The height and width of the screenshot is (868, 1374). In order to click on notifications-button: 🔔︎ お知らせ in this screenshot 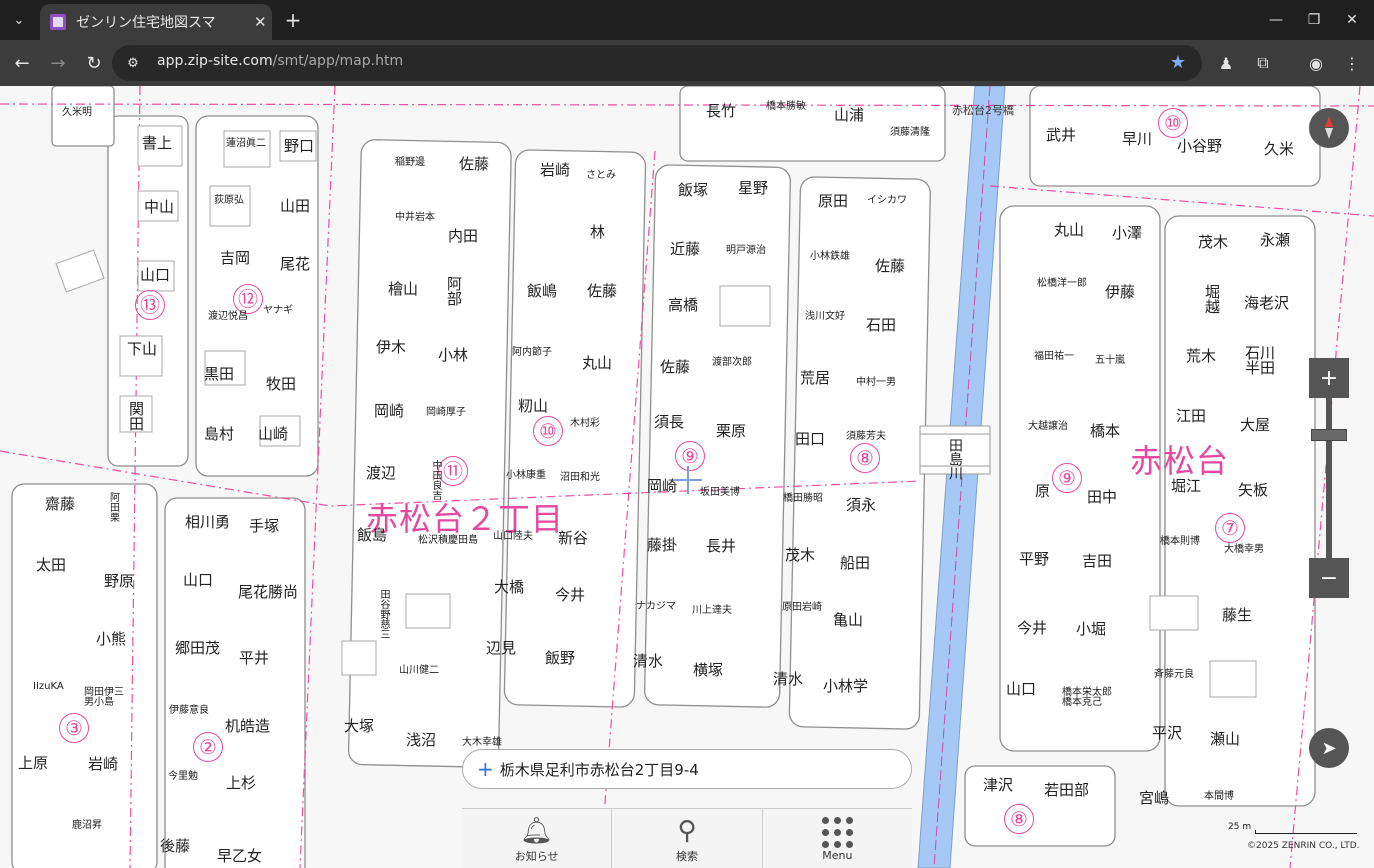, I will do `click(537, 838)`.